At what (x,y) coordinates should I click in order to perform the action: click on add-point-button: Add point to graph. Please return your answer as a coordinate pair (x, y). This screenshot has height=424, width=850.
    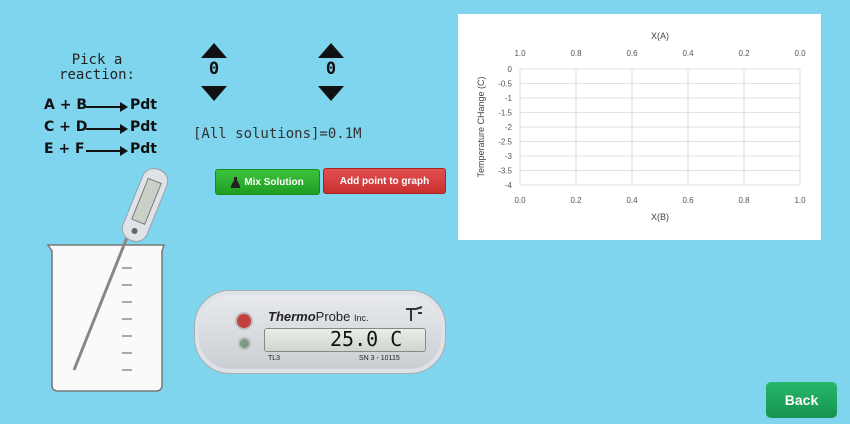
    Looking at the image, I should click on (384, 181).